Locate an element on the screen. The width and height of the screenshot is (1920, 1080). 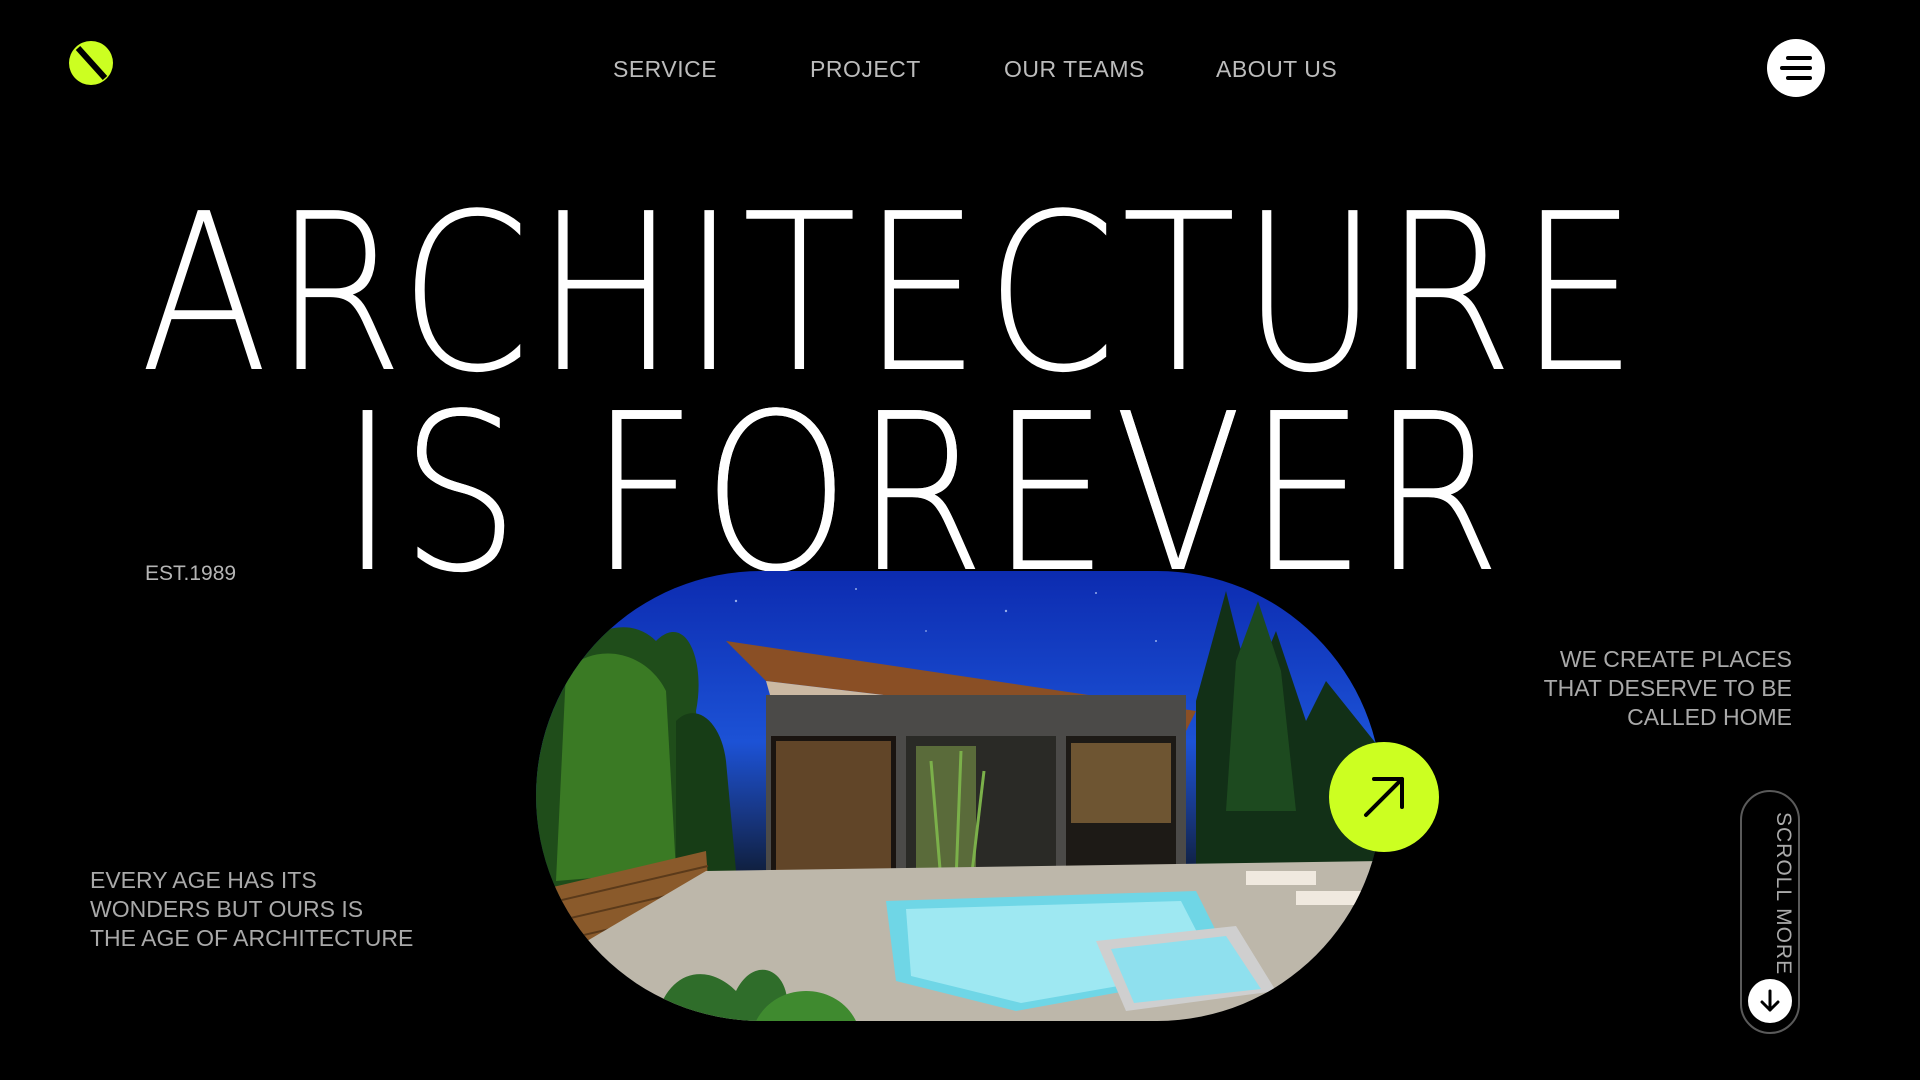
menu-button is located at coordinates (1796, 68).